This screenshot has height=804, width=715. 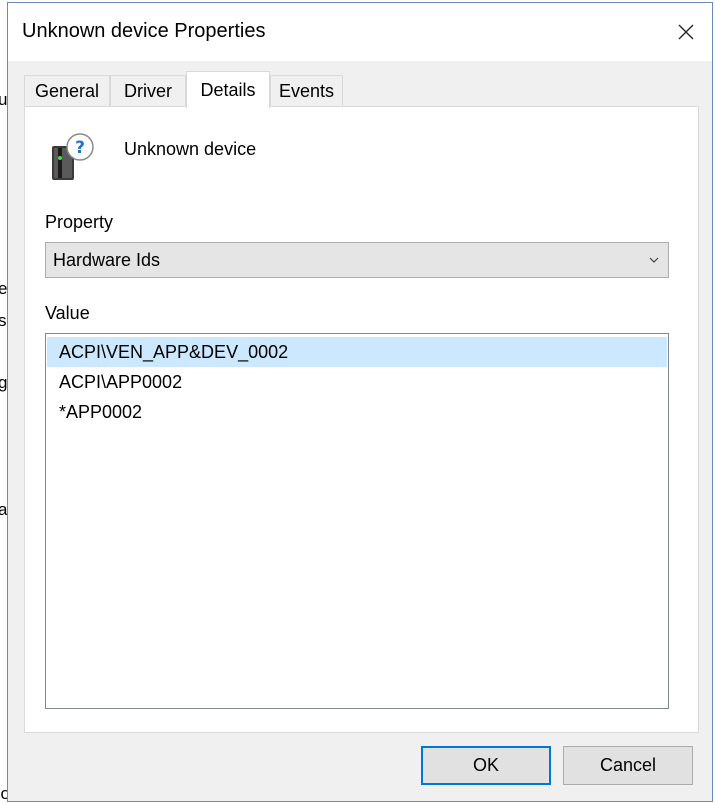 What do you see at coordinates (228, 89) in the screenshot?
I see `tab-details: Details` at bounding box center [228, 89].